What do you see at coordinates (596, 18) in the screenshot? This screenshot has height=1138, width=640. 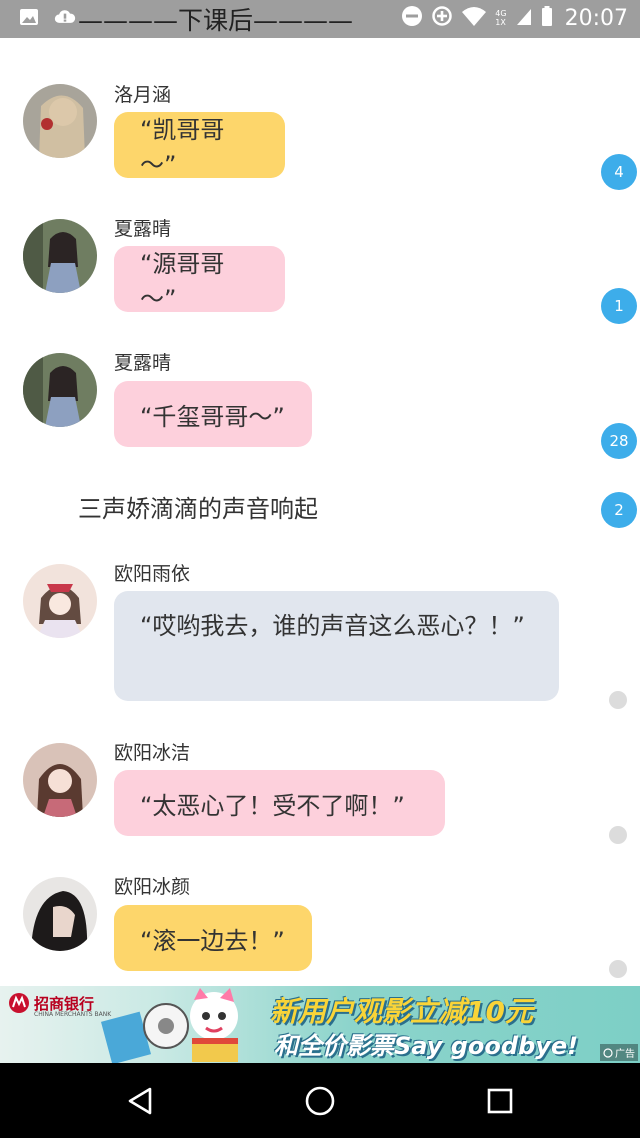 I see `clock: 20:07` at bounding box center [596, 18].